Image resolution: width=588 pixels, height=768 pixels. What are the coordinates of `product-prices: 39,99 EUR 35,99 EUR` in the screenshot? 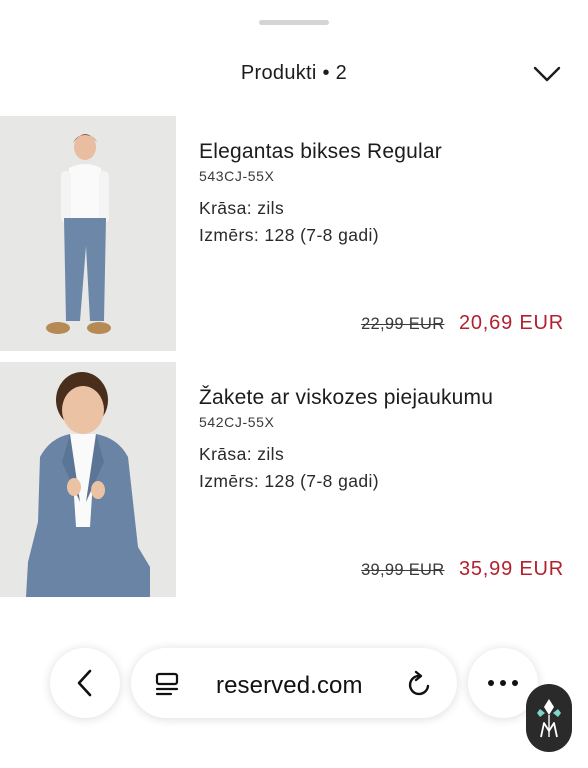 It's located at (462, 569).